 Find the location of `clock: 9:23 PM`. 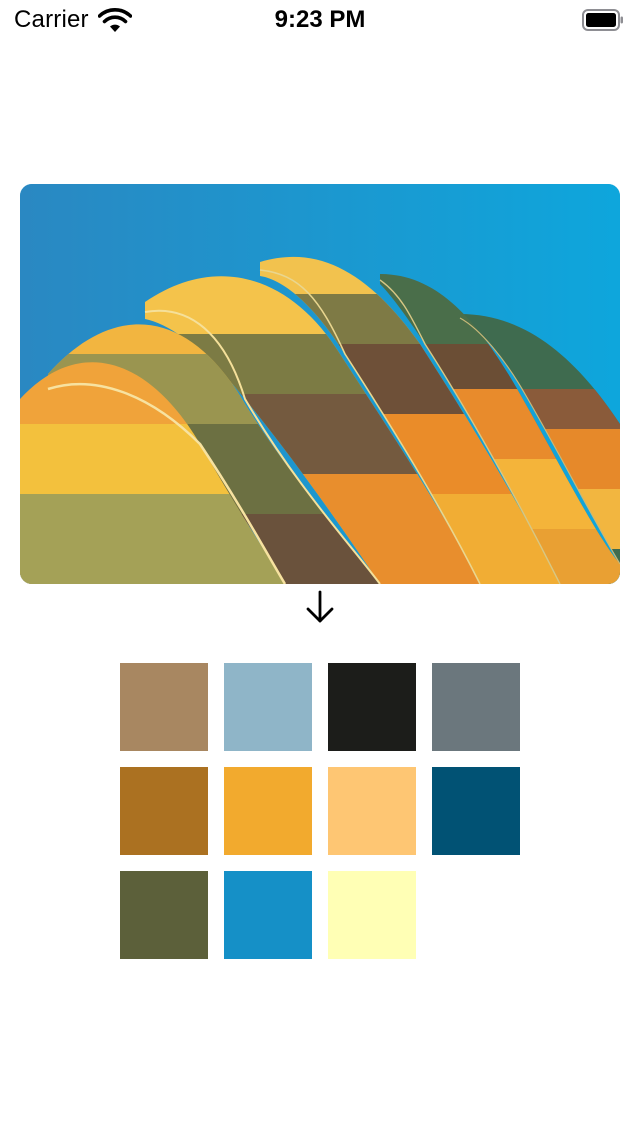

clock: 9:23 PM is located at coordinates (320, 19).